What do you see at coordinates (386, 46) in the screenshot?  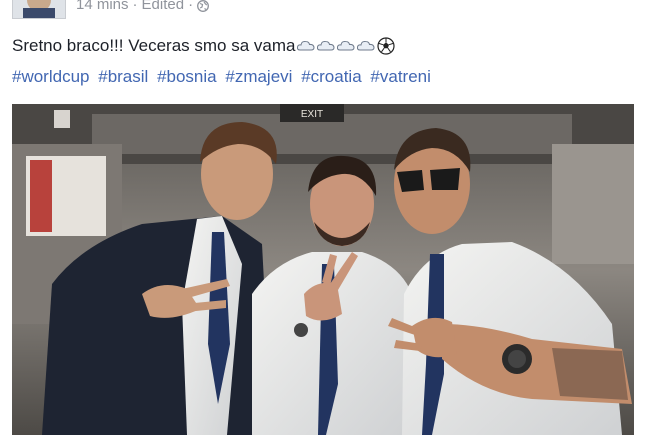 I see `soccer-ball-icon` at bounding box center [386, 46].